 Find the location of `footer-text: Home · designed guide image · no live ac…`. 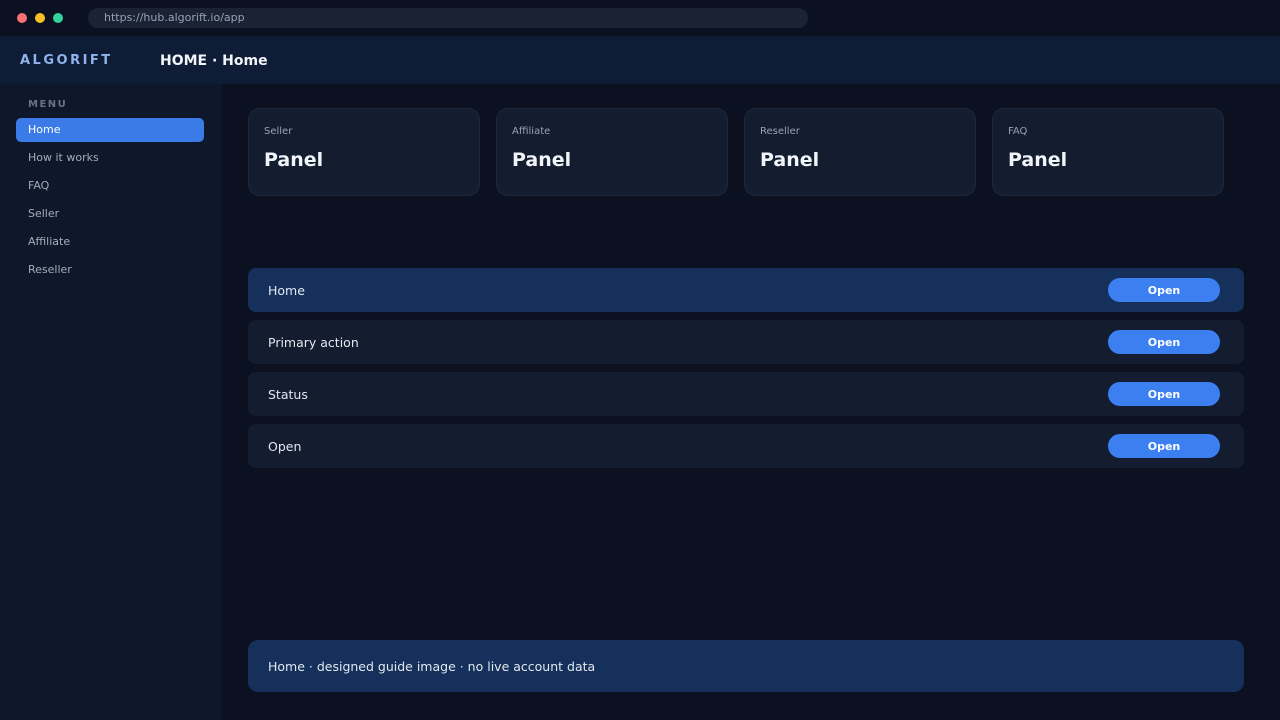

footer-text: Home · designed guide image · no live ac… is located at coordinates (432, 666).